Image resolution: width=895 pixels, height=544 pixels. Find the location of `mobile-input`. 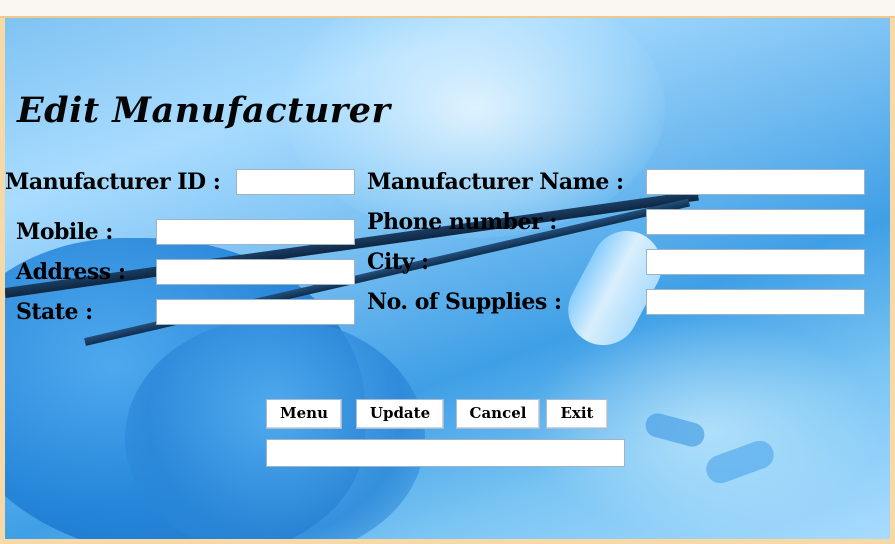

mobile-input is located at coordinates (255, 232).